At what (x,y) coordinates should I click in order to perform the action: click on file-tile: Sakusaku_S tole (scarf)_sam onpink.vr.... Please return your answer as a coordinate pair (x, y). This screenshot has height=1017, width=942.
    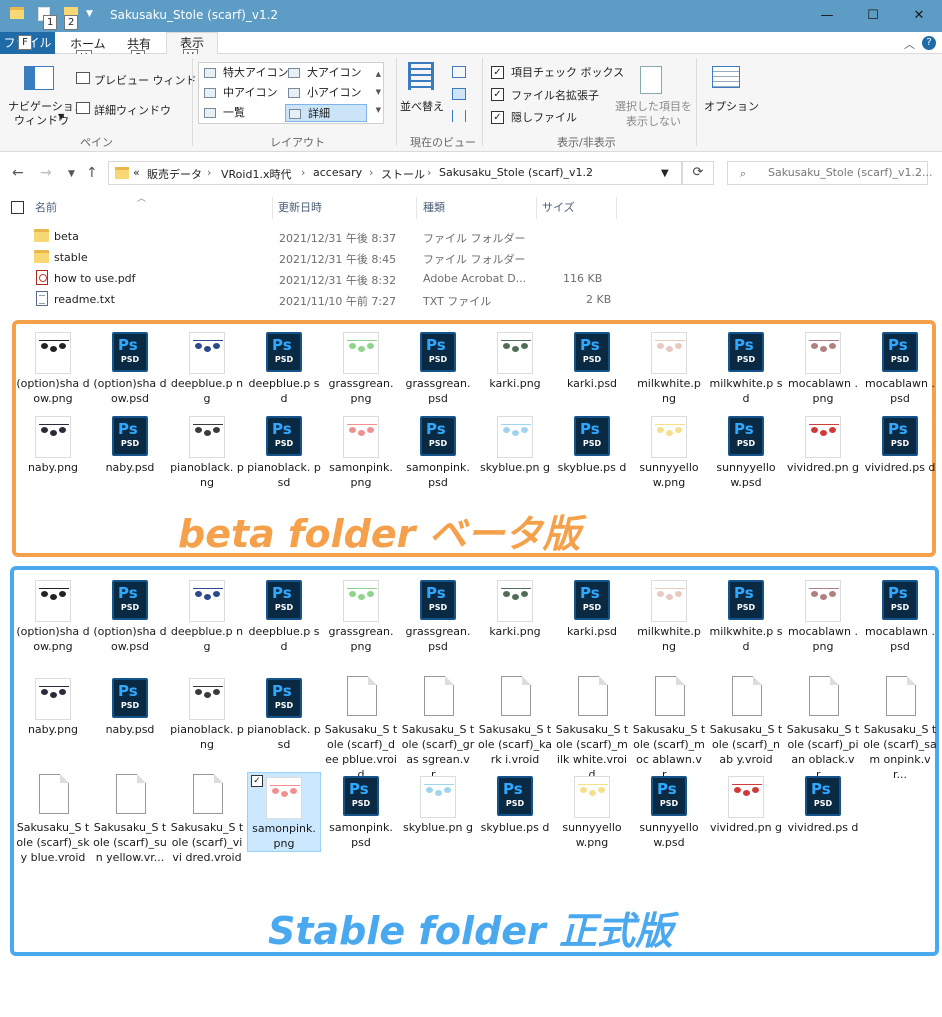
    Looking at the image, I should click on (900, 728).